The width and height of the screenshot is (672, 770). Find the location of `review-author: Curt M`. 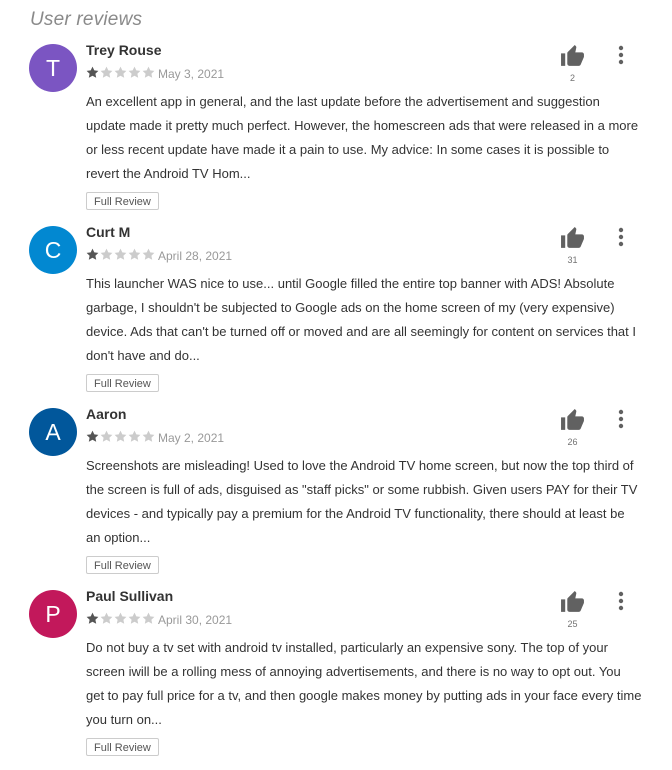

review-author: Curt M is located at coordinates (108, 232).